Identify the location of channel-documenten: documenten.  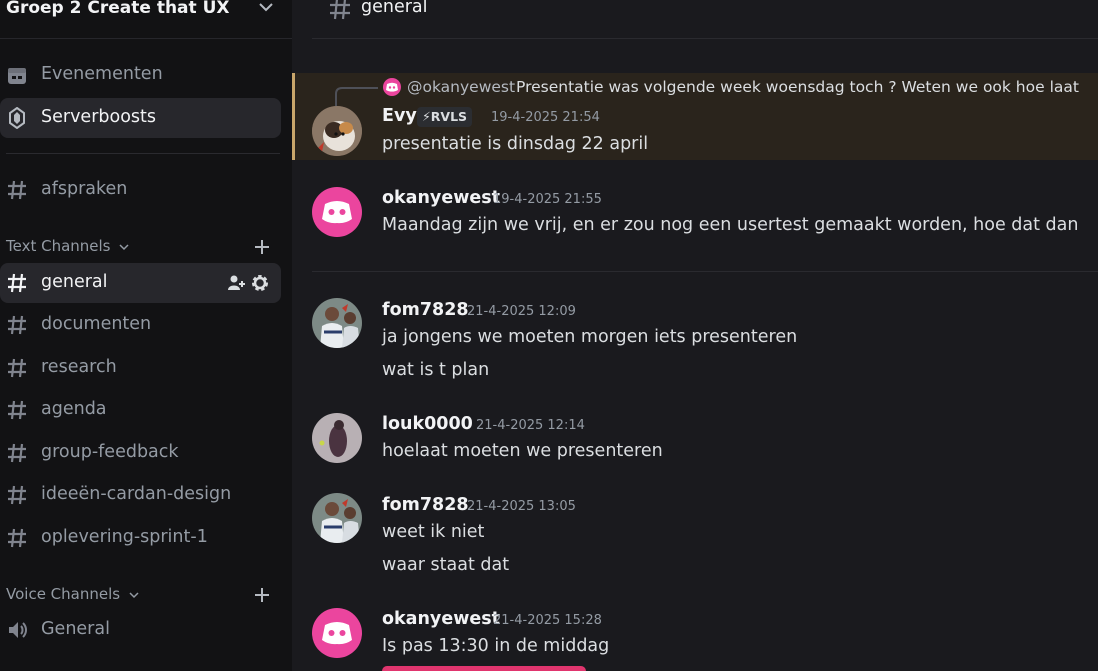
(140, 325).